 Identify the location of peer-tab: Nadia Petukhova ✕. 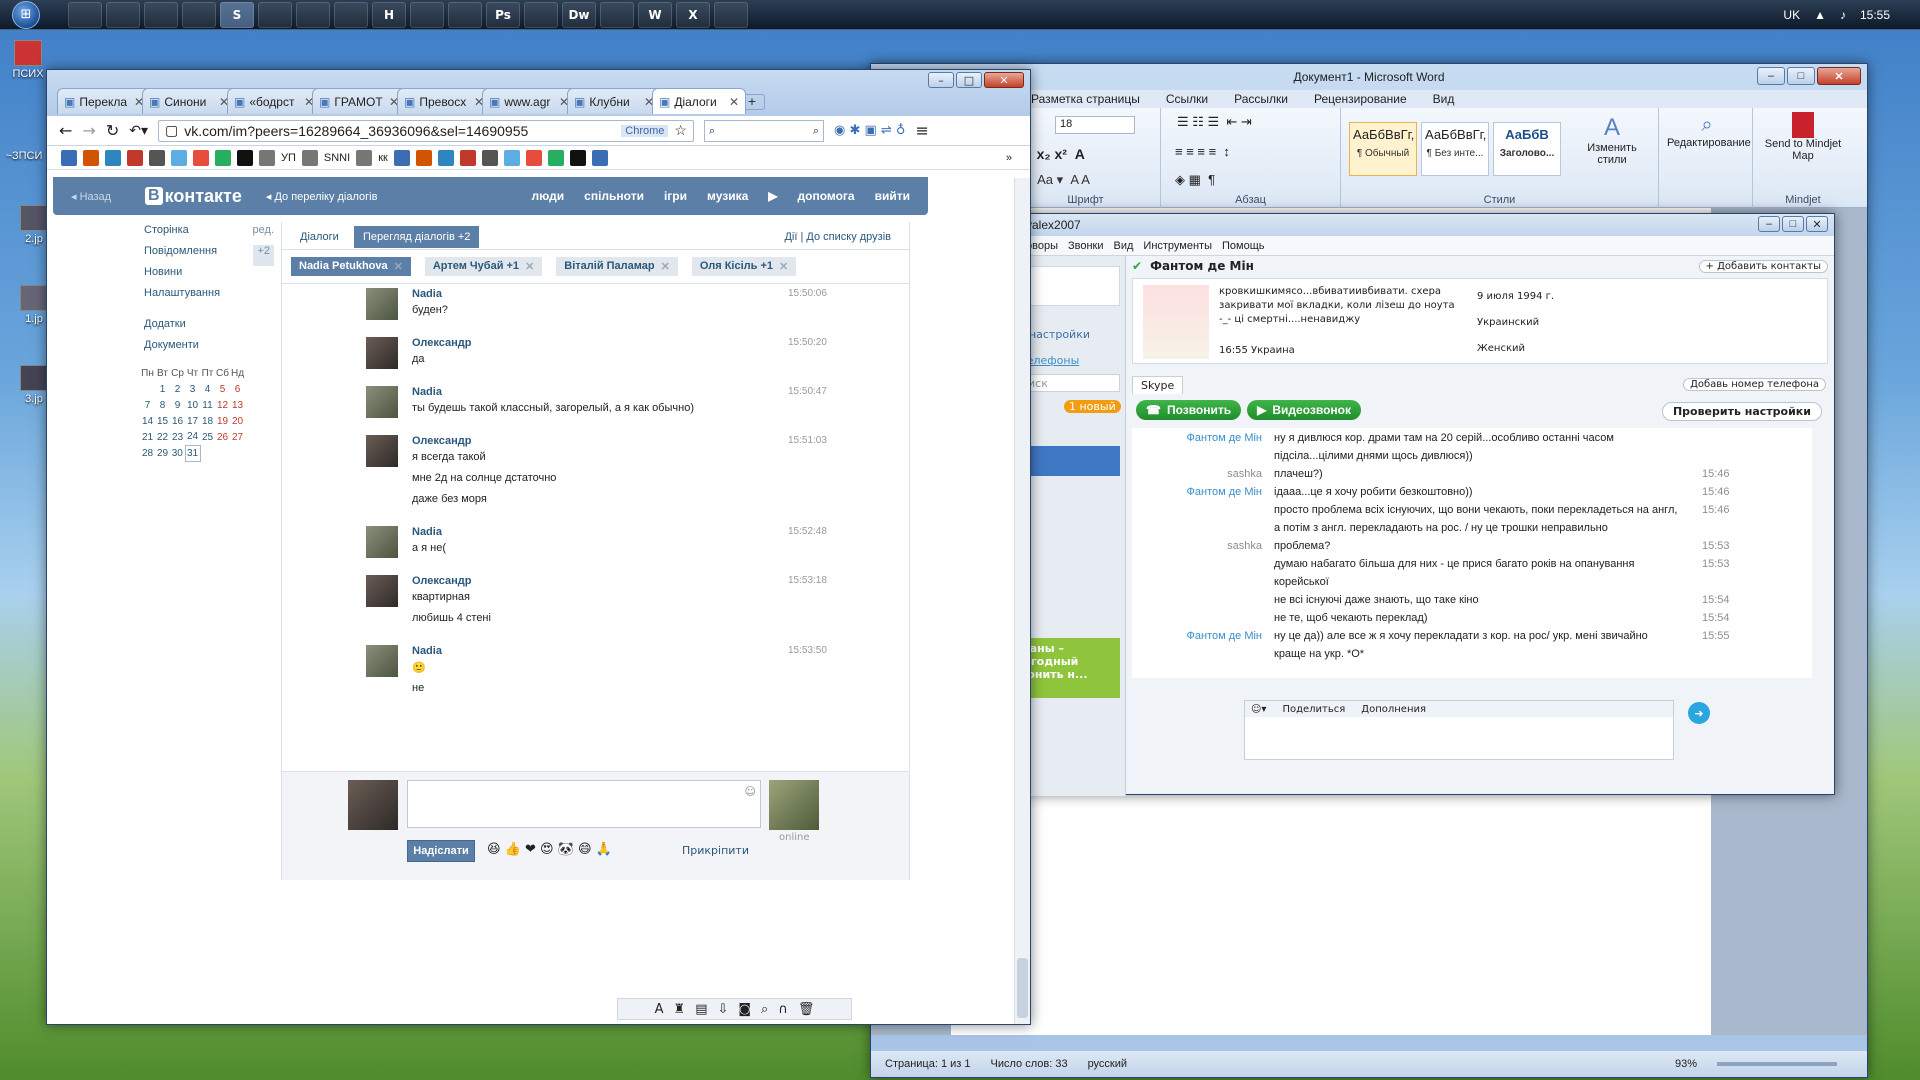
(351, 266).